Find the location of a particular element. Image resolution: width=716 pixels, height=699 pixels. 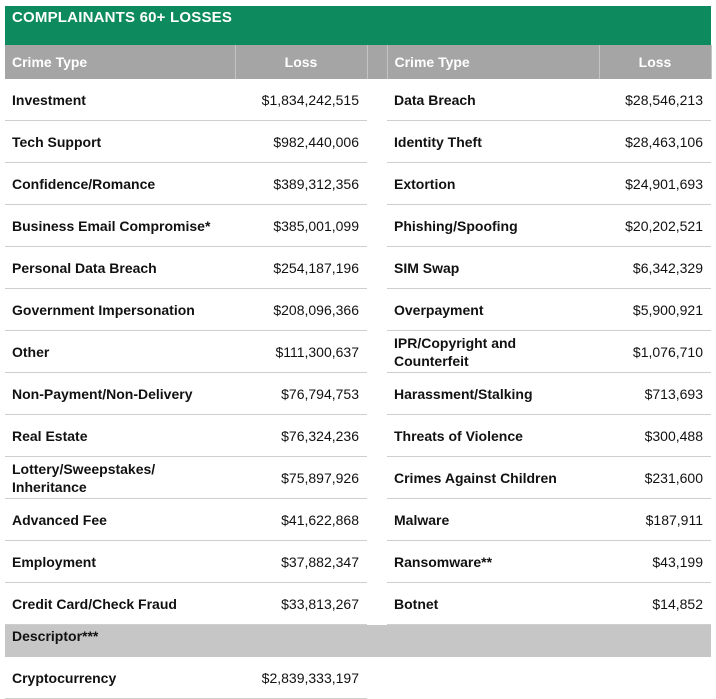

left-loss-cell: $982,440,006 is located at coordinates (301, 141).